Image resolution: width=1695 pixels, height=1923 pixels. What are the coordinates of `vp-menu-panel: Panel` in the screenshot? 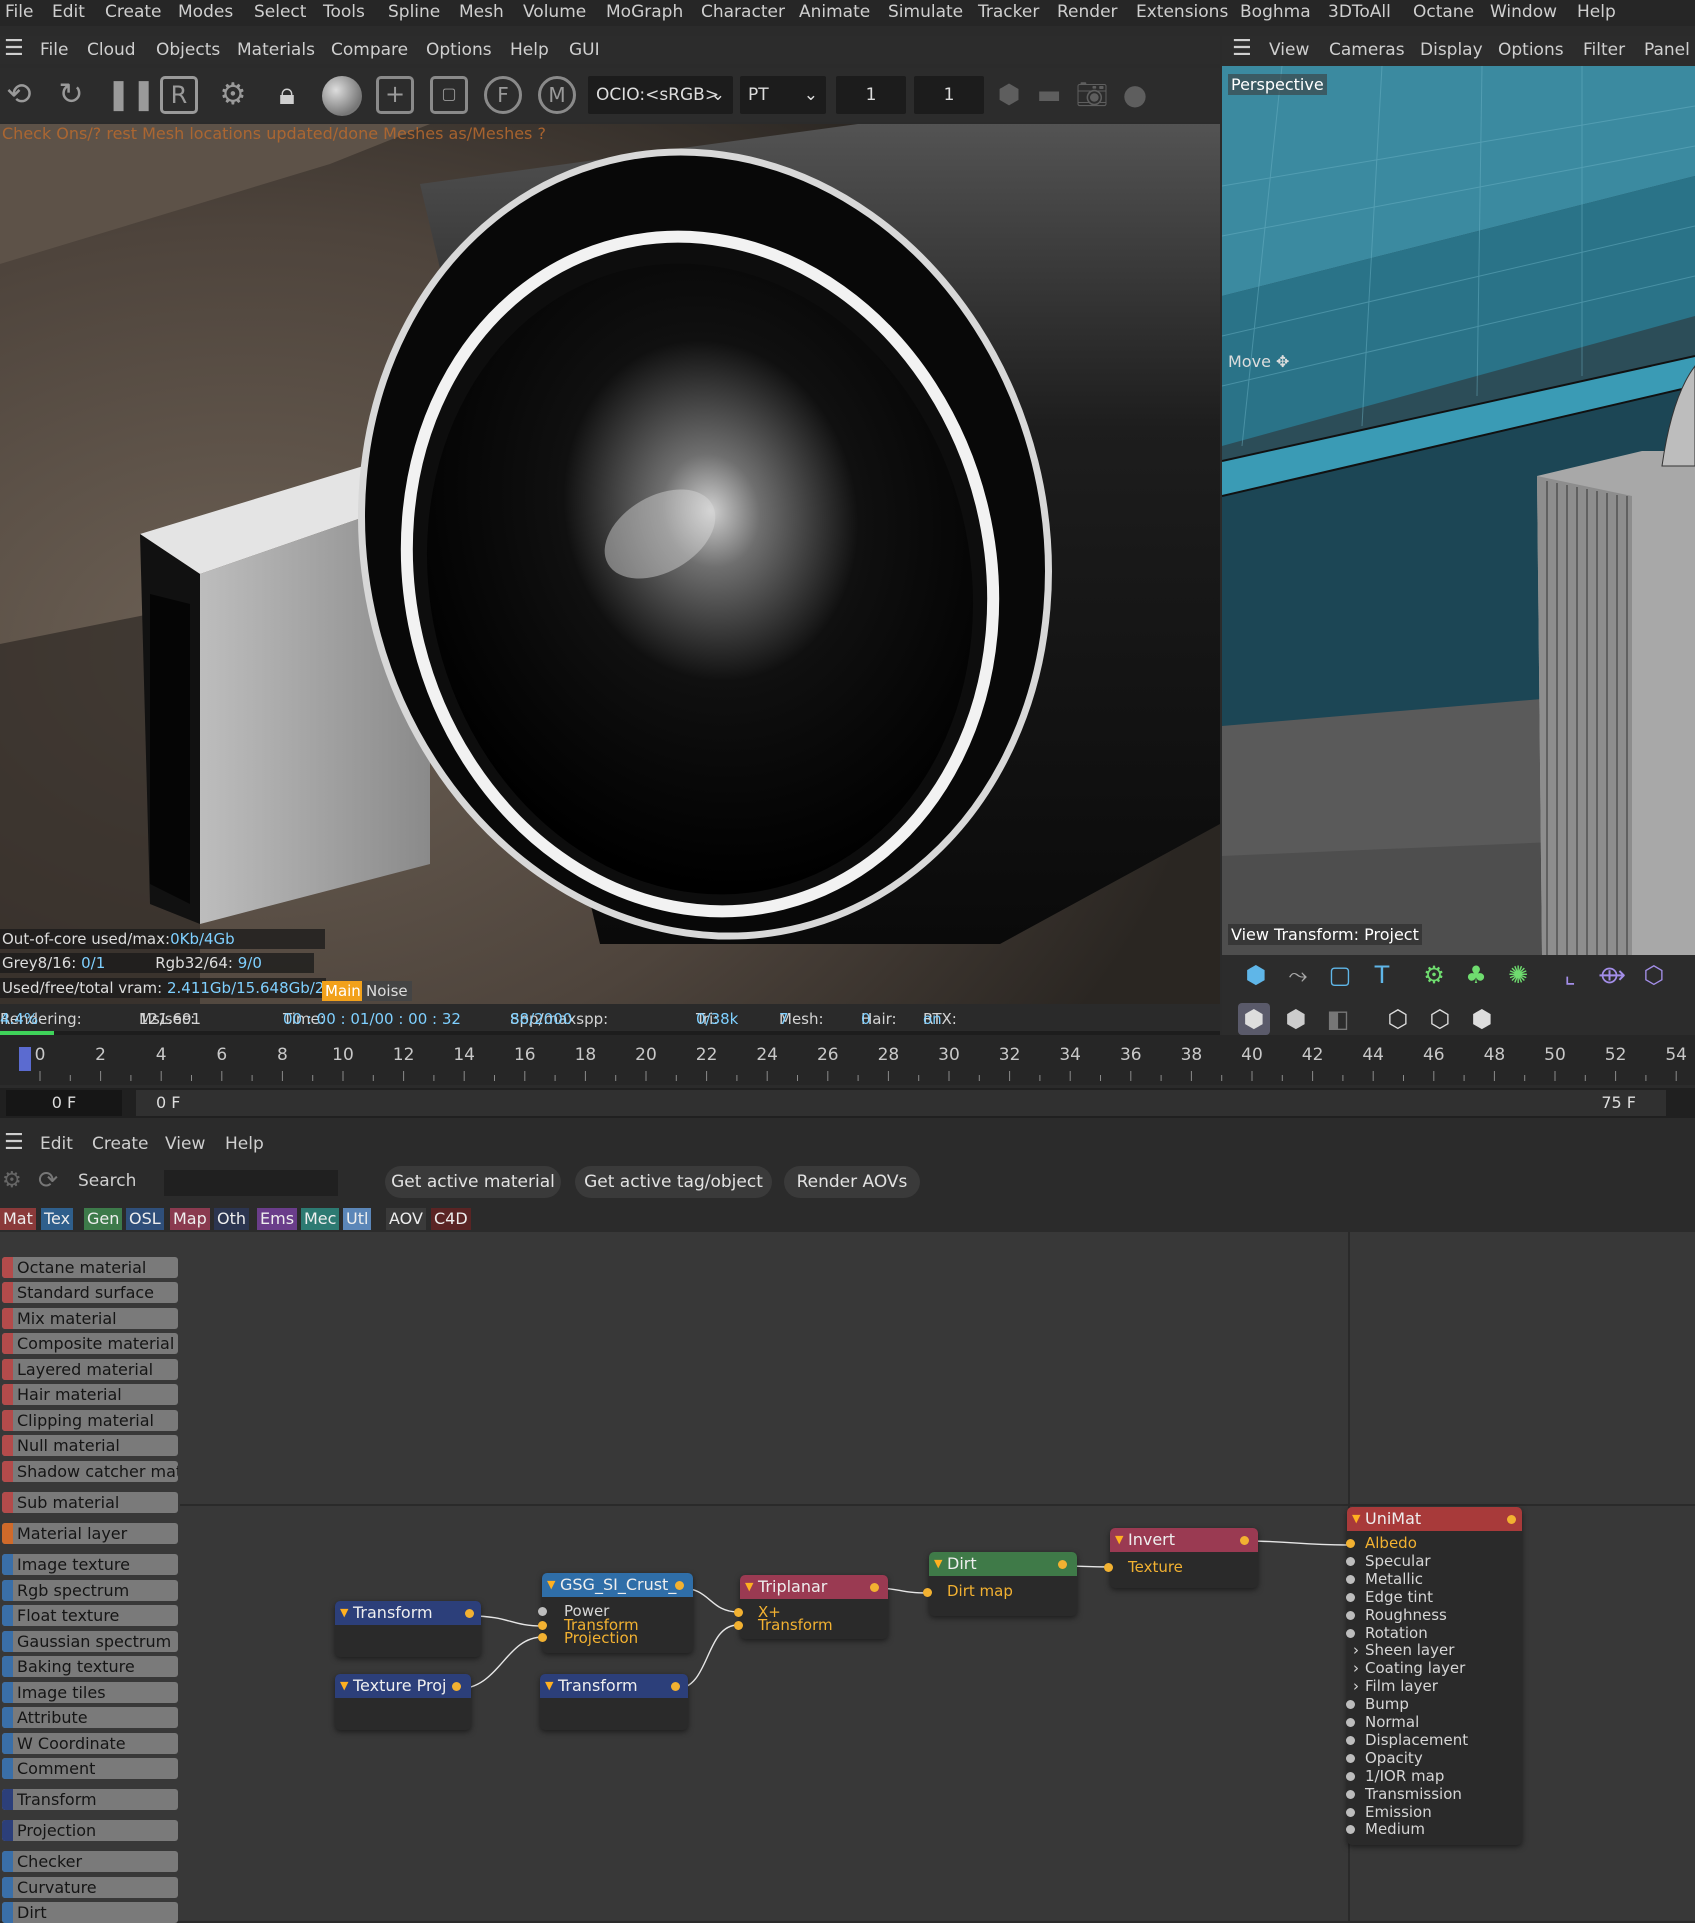 It's located at (1667, 50).